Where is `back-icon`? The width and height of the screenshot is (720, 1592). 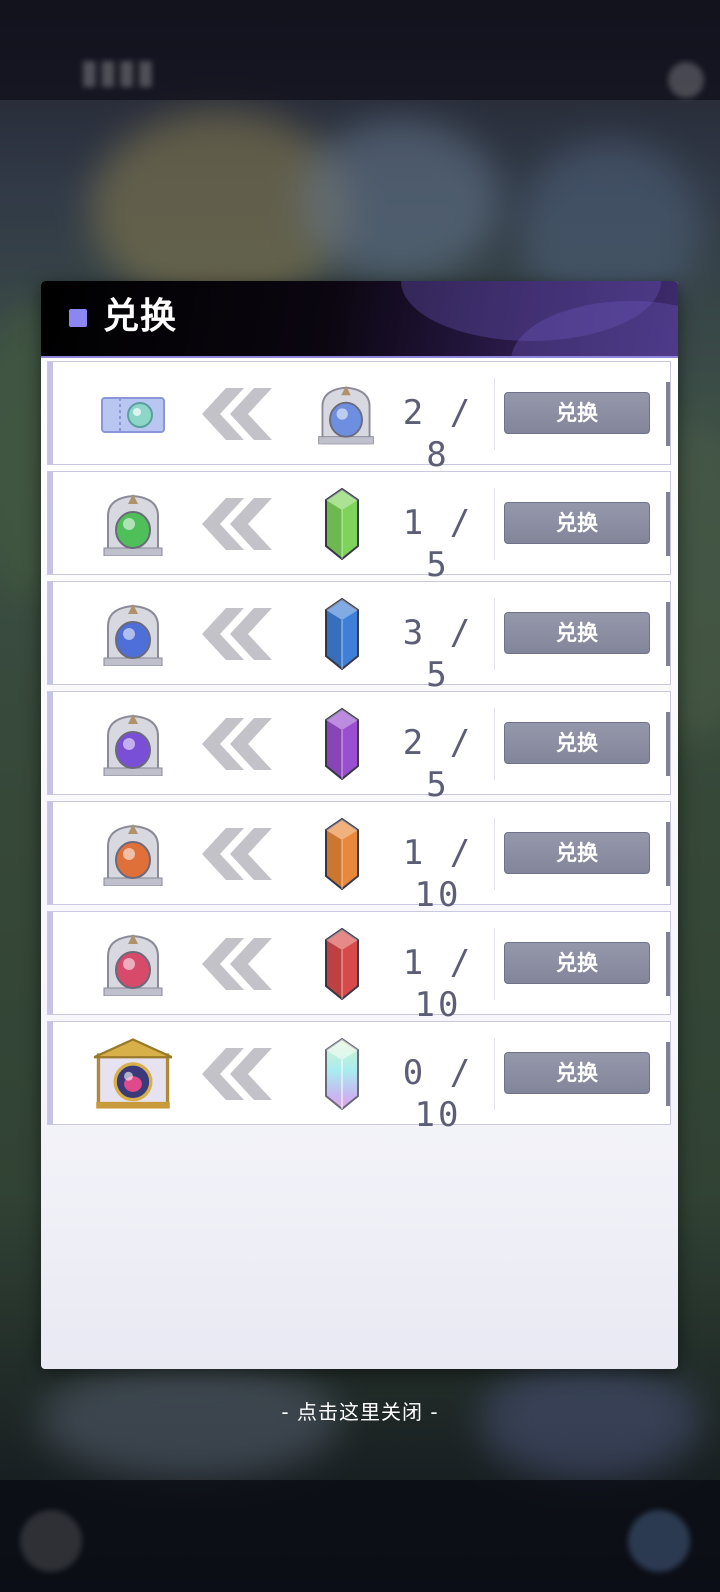
back-icon is located at coordinates (51, 1541).